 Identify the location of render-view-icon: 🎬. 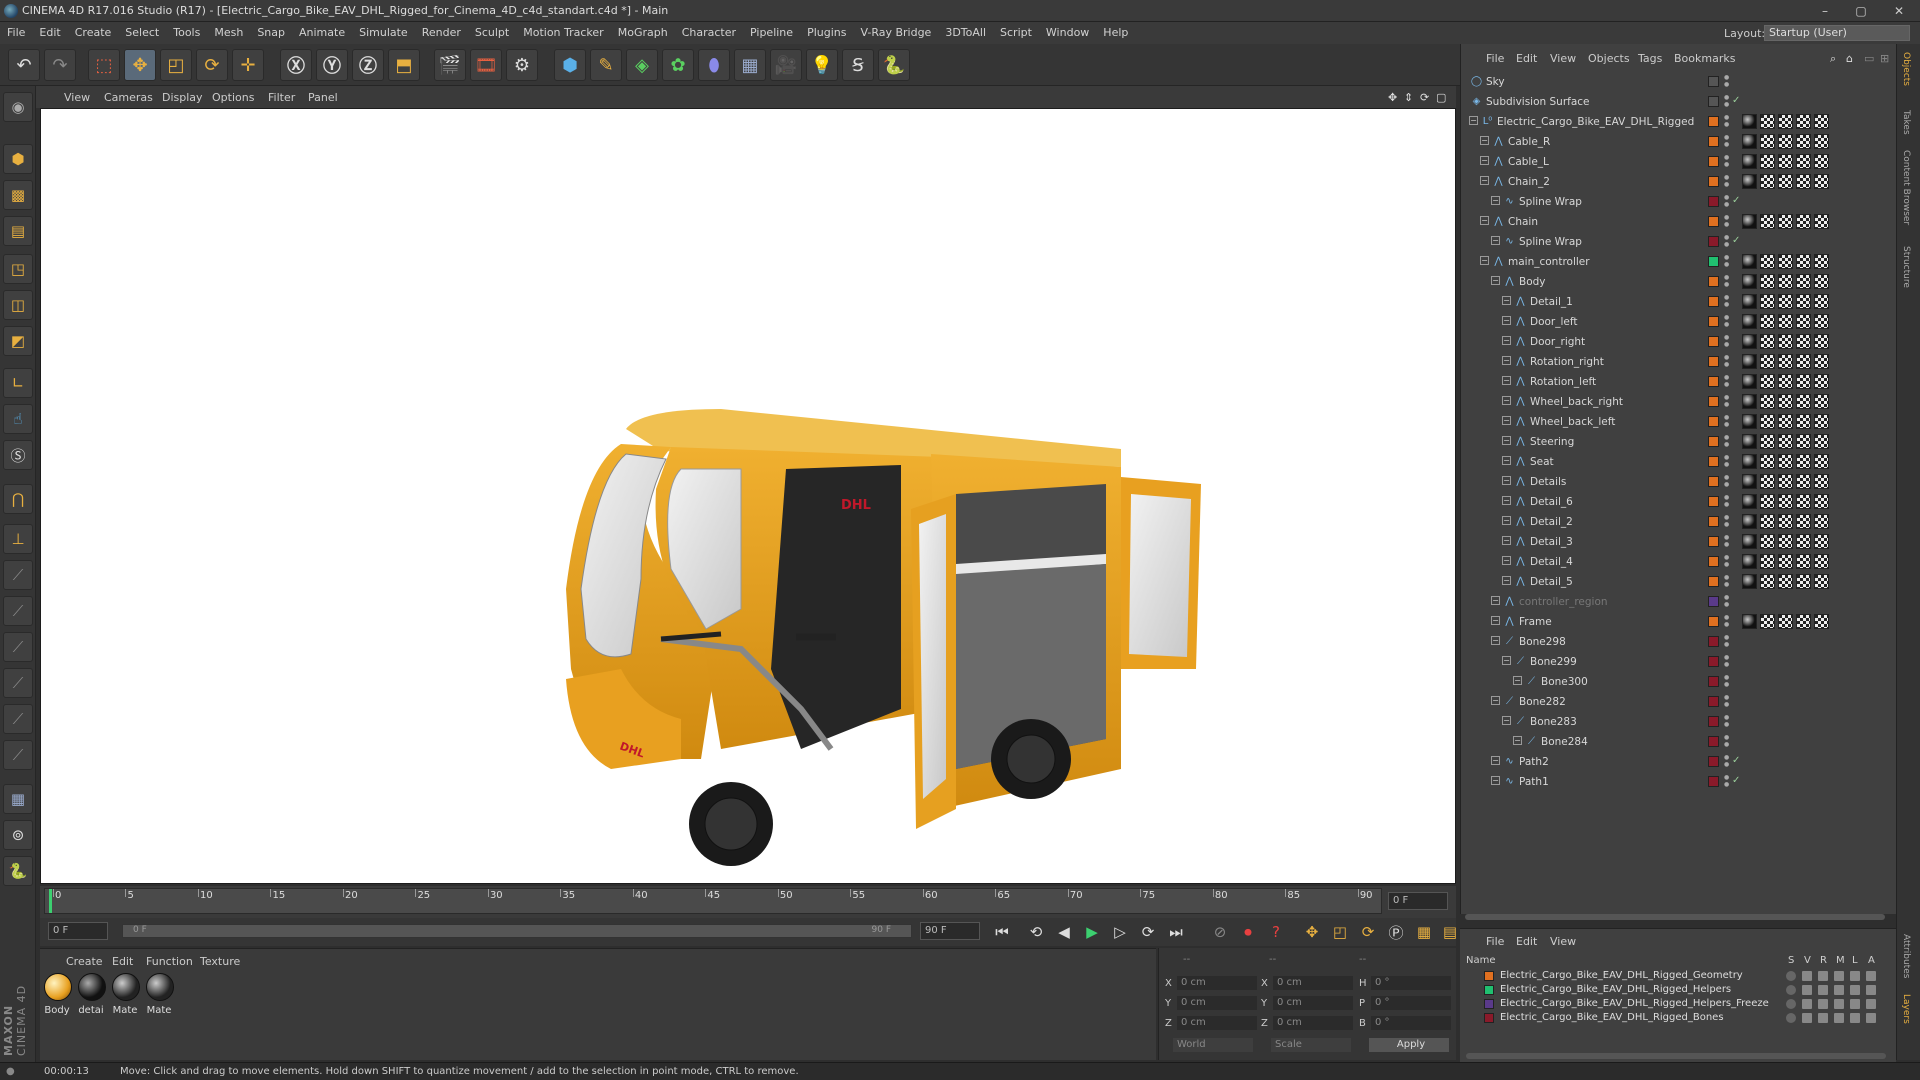
(450, 65).